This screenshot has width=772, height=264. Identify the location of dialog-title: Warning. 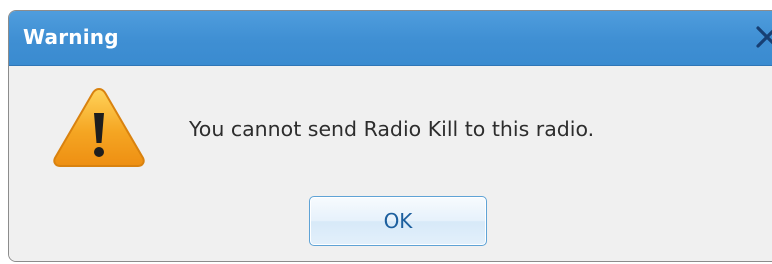
(71, 37).